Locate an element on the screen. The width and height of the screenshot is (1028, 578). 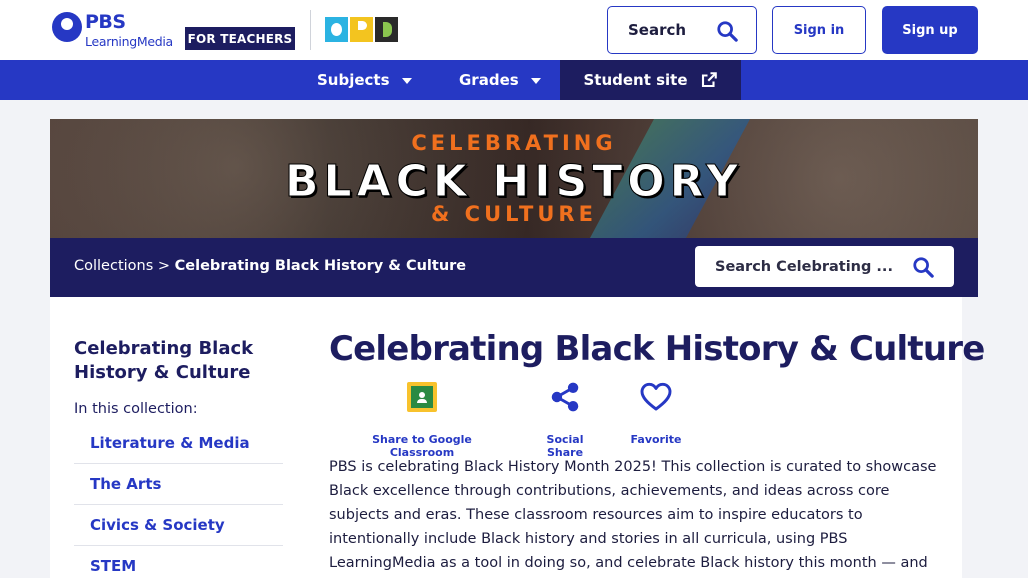
social-share-button: Social Share is located at coordinates (565, 420).